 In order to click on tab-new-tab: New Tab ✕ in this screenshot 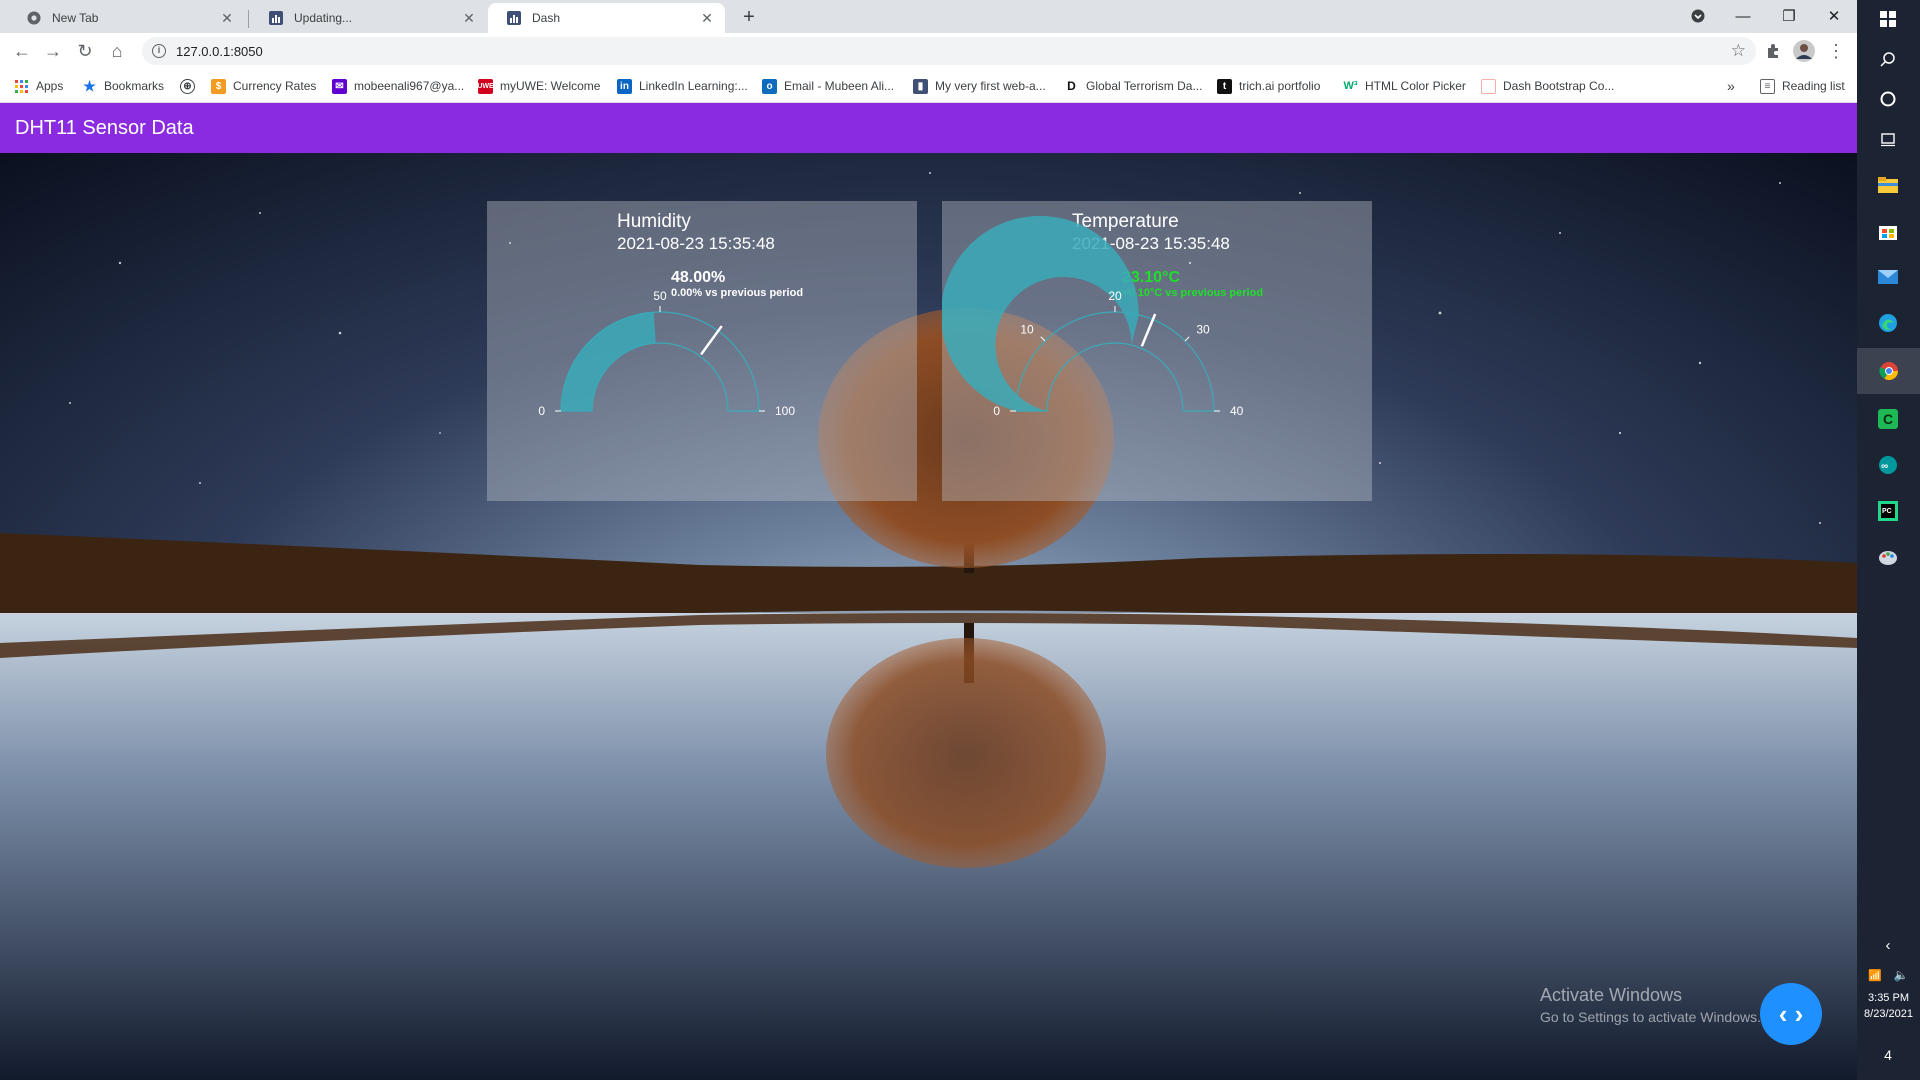, I will do `click(126, 18)`.